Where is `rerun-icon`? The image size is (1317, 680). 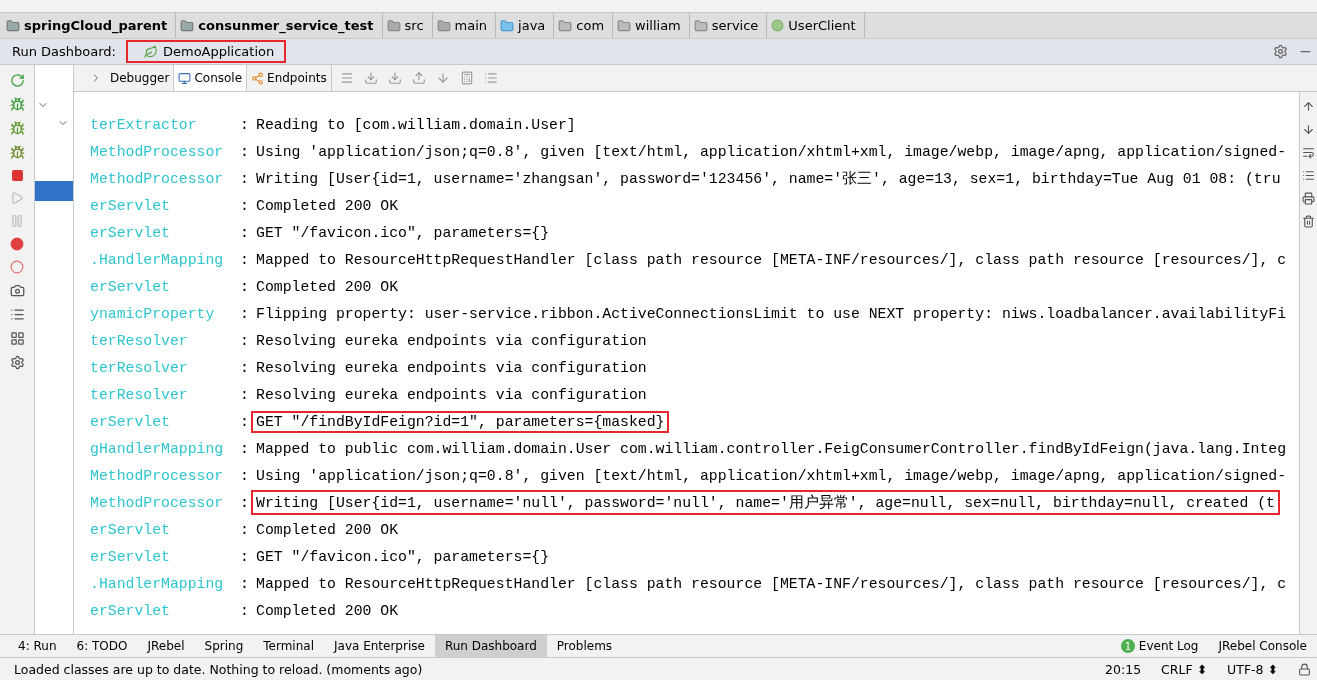 rerun-icon is located at coordinates (17, 80).